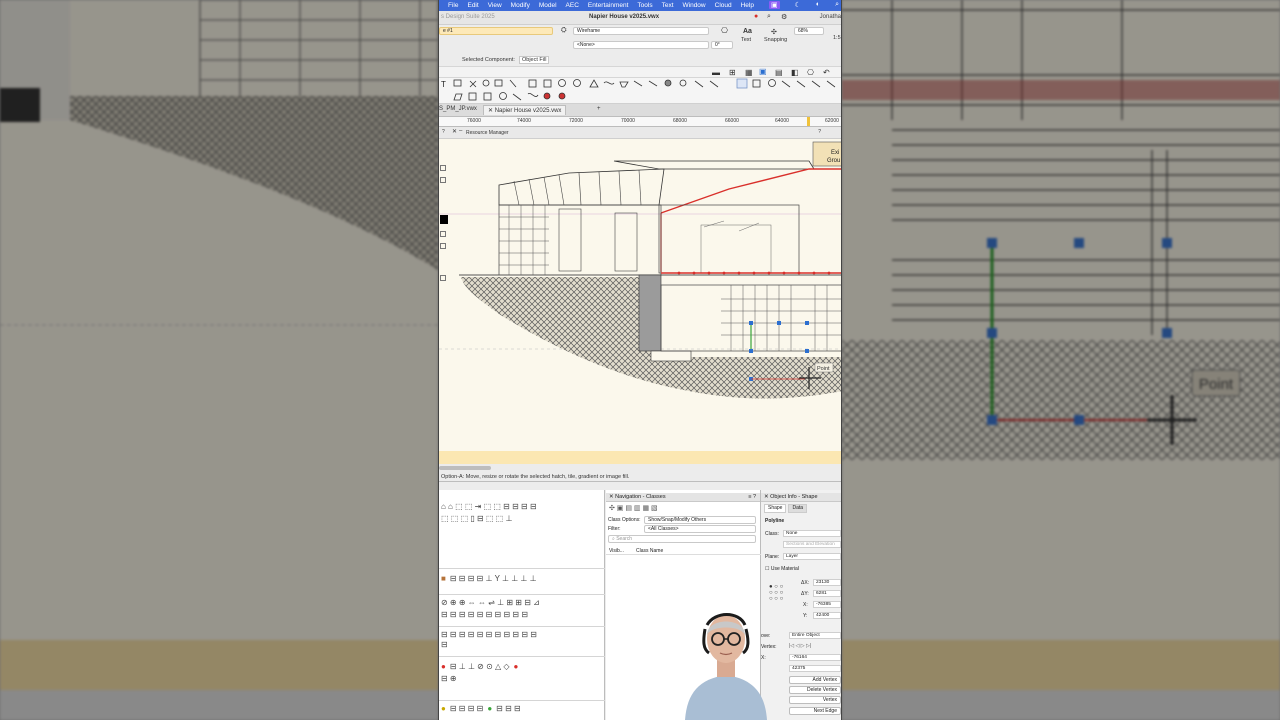 The height and width of the screenshot is (720, 1280). Describe the element at coordinates (641, 45) in the screenshot. I see `class-select: <None>` at that location.